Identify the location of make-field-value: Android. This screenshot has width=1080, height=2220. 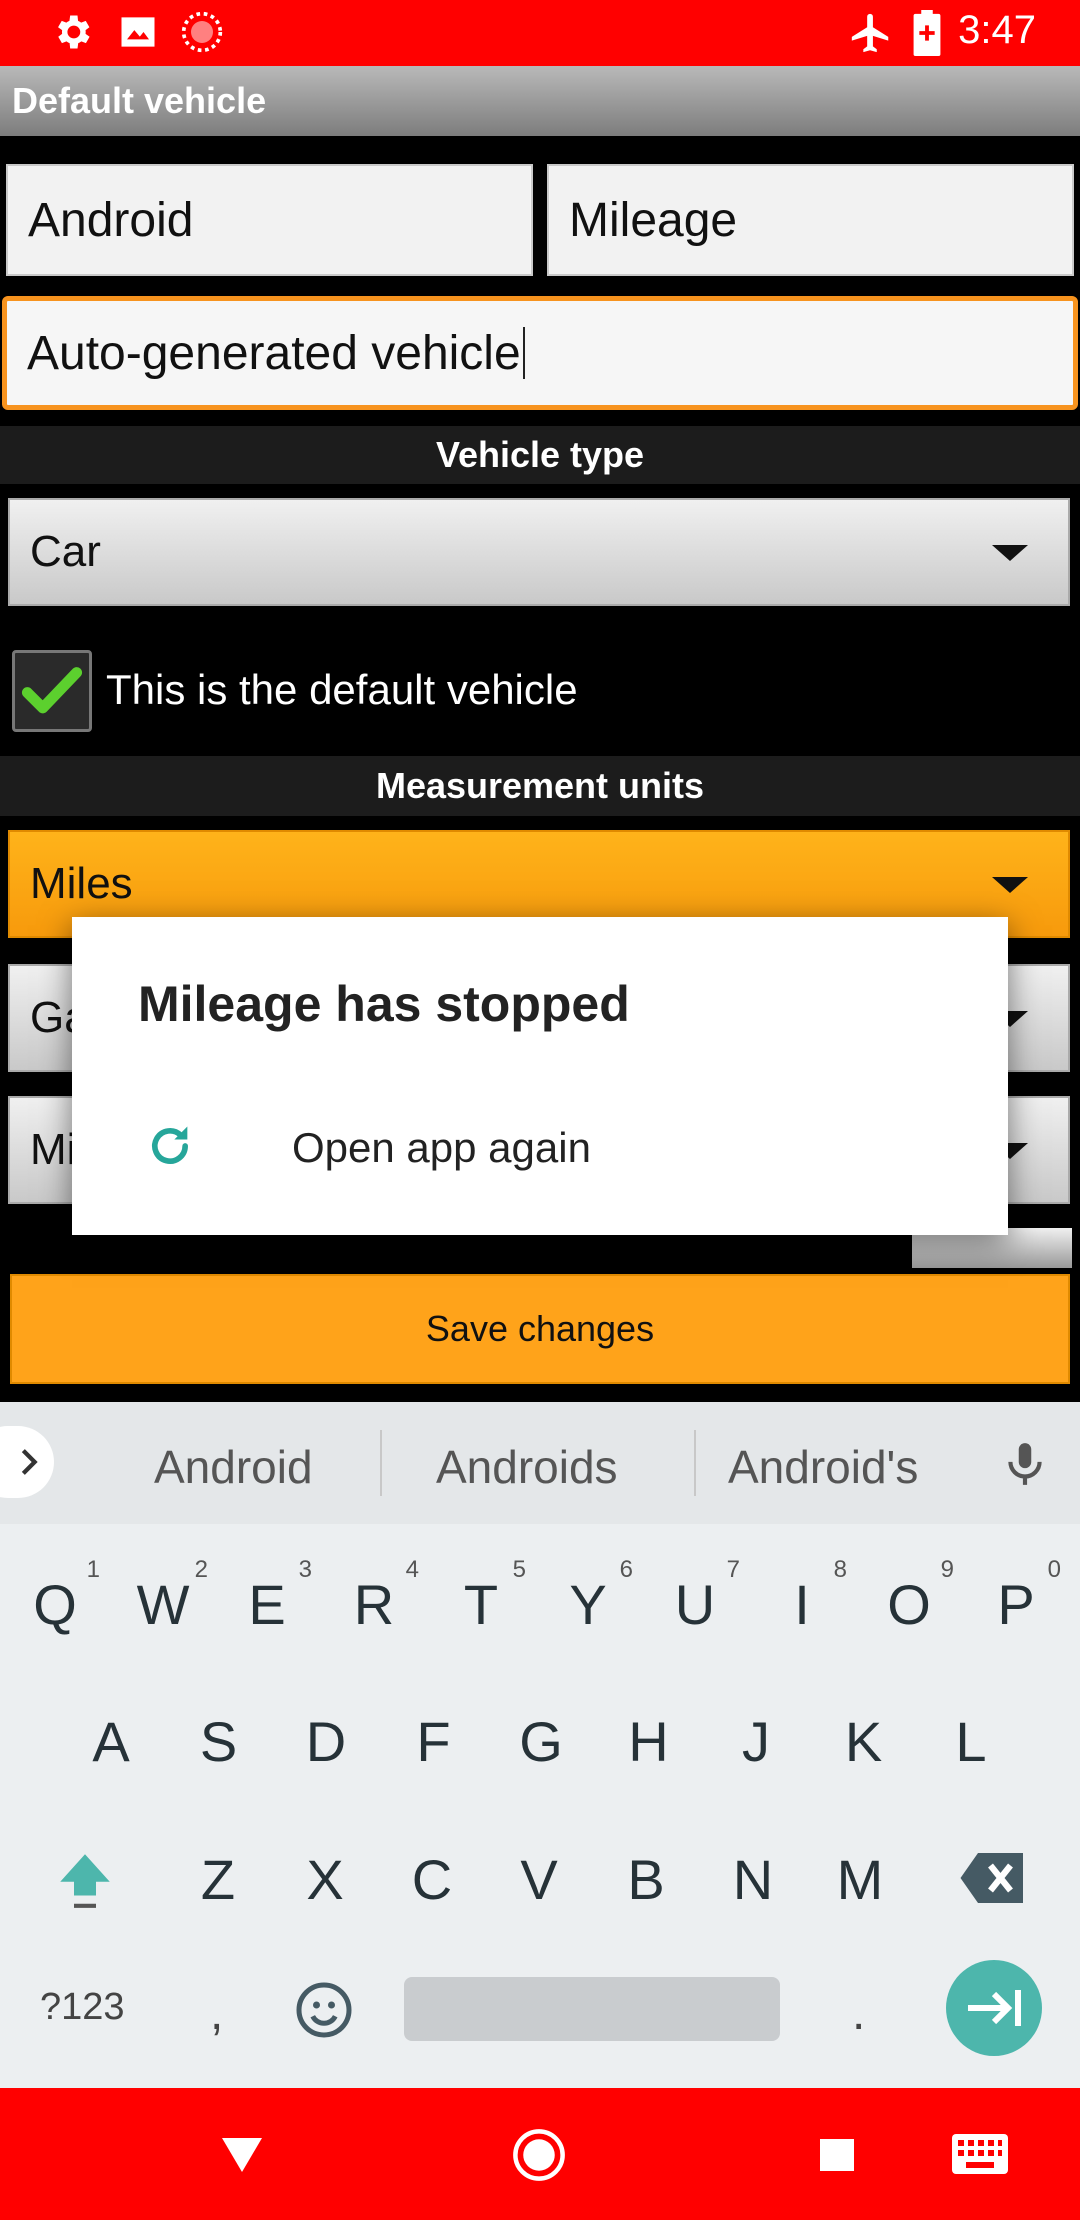
(111, 220).